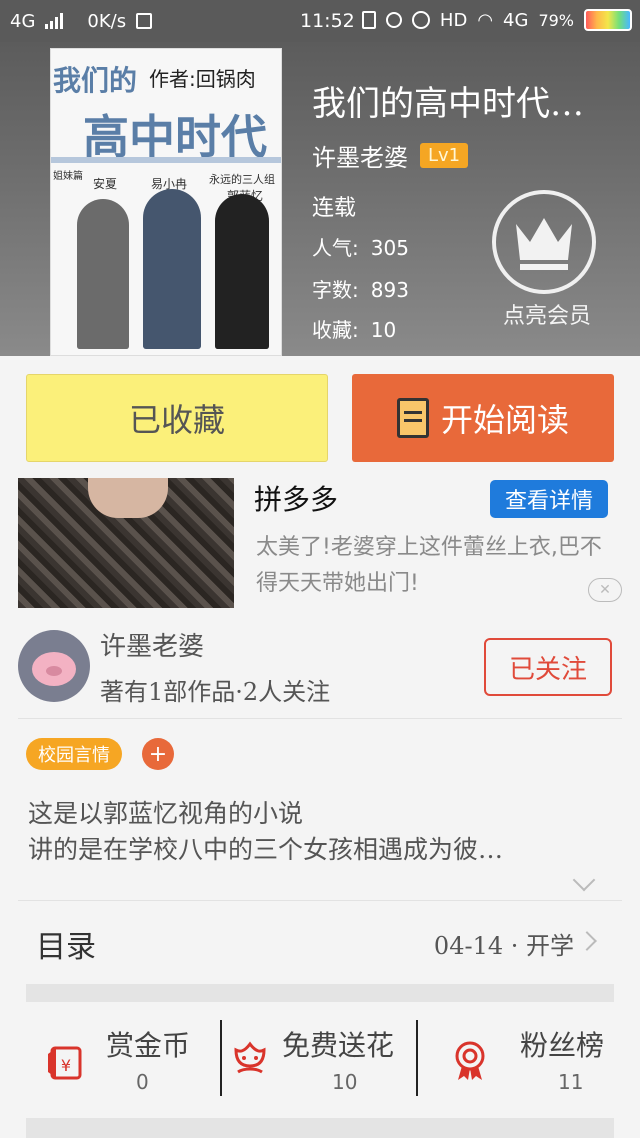 The width and height of the screenshot is (640, 1138). I want to click on mute-icon, so click(393, 20).